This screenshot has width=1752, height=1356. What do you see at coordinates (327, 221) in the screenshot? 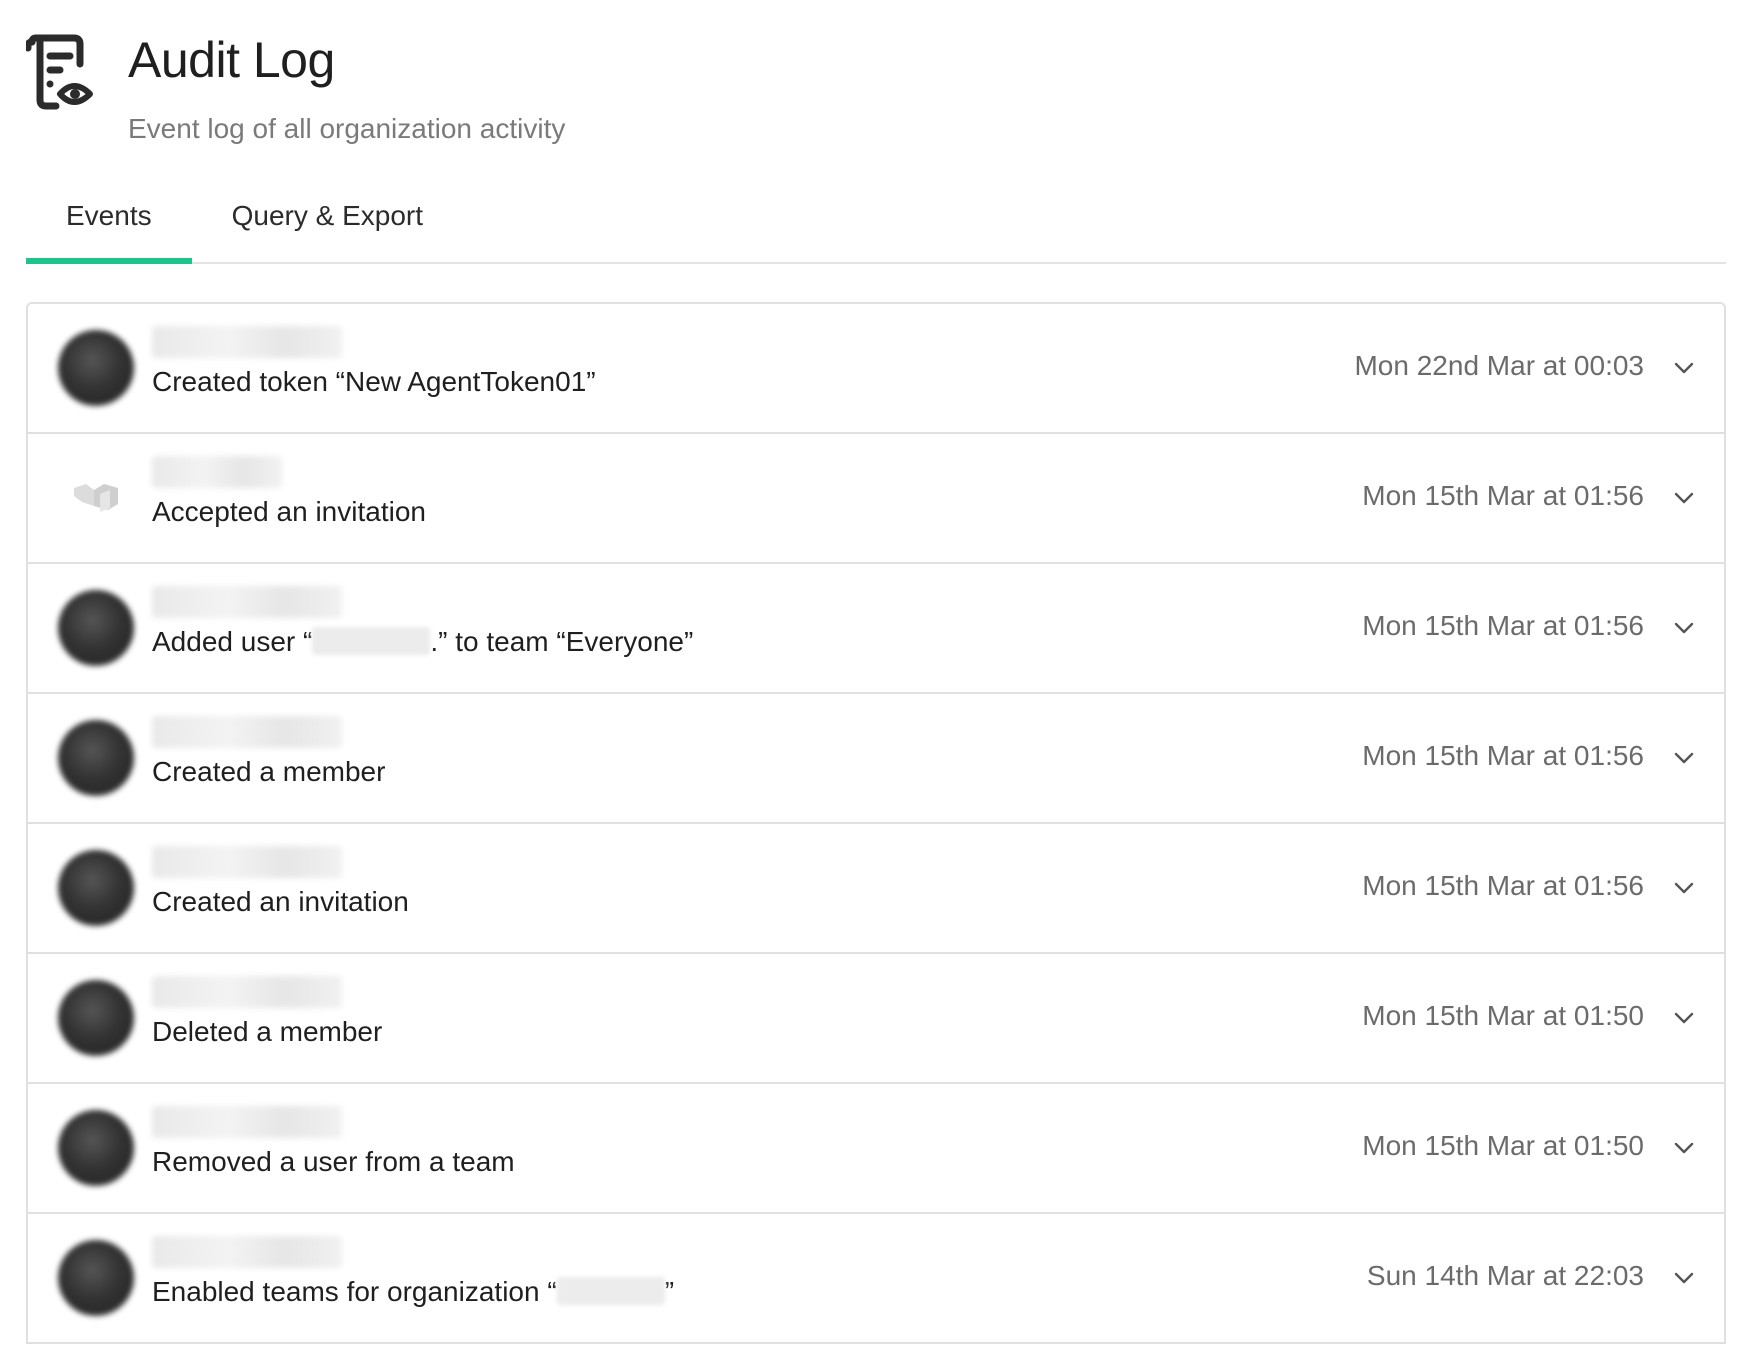
I see `tab-query-export: Query & Export` at bounding box center [327, 221].